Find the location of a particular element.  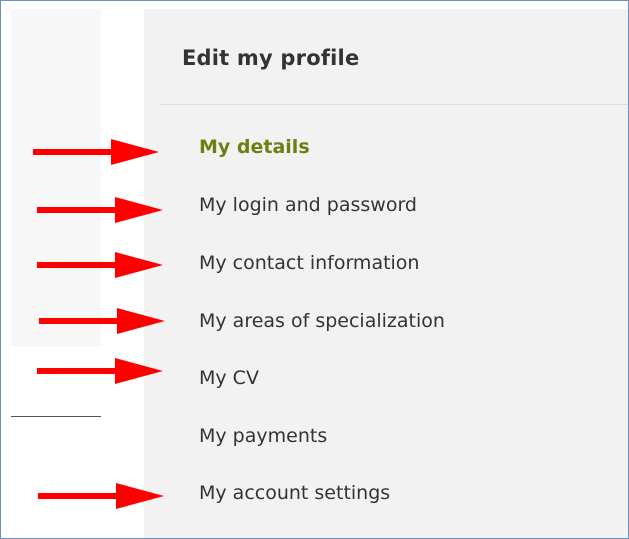

menu-item-my-details: My details is located at coordinates (254, 147).